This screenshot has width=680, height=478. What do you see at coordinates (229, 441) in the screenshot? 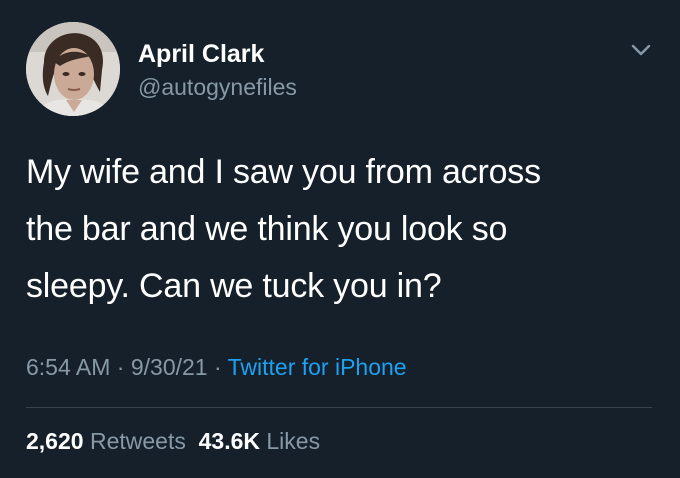
I see `likes-count: 43.6K` at bounding box center [229, 441].